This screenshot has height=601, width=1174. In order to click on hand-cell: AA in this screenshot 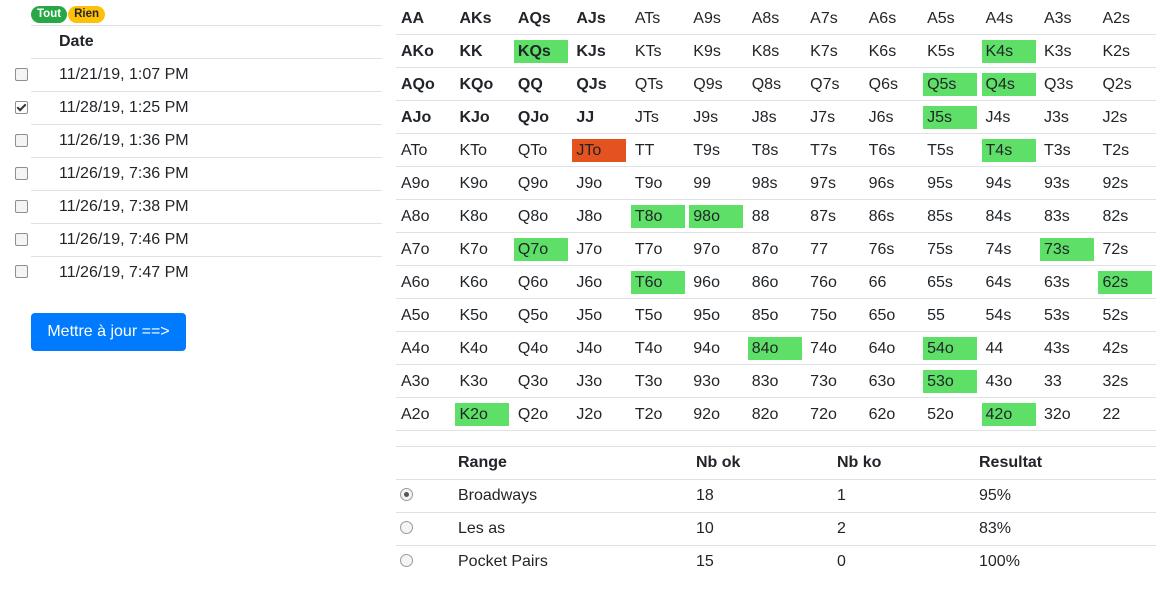, I will do `click(425, 18)`.